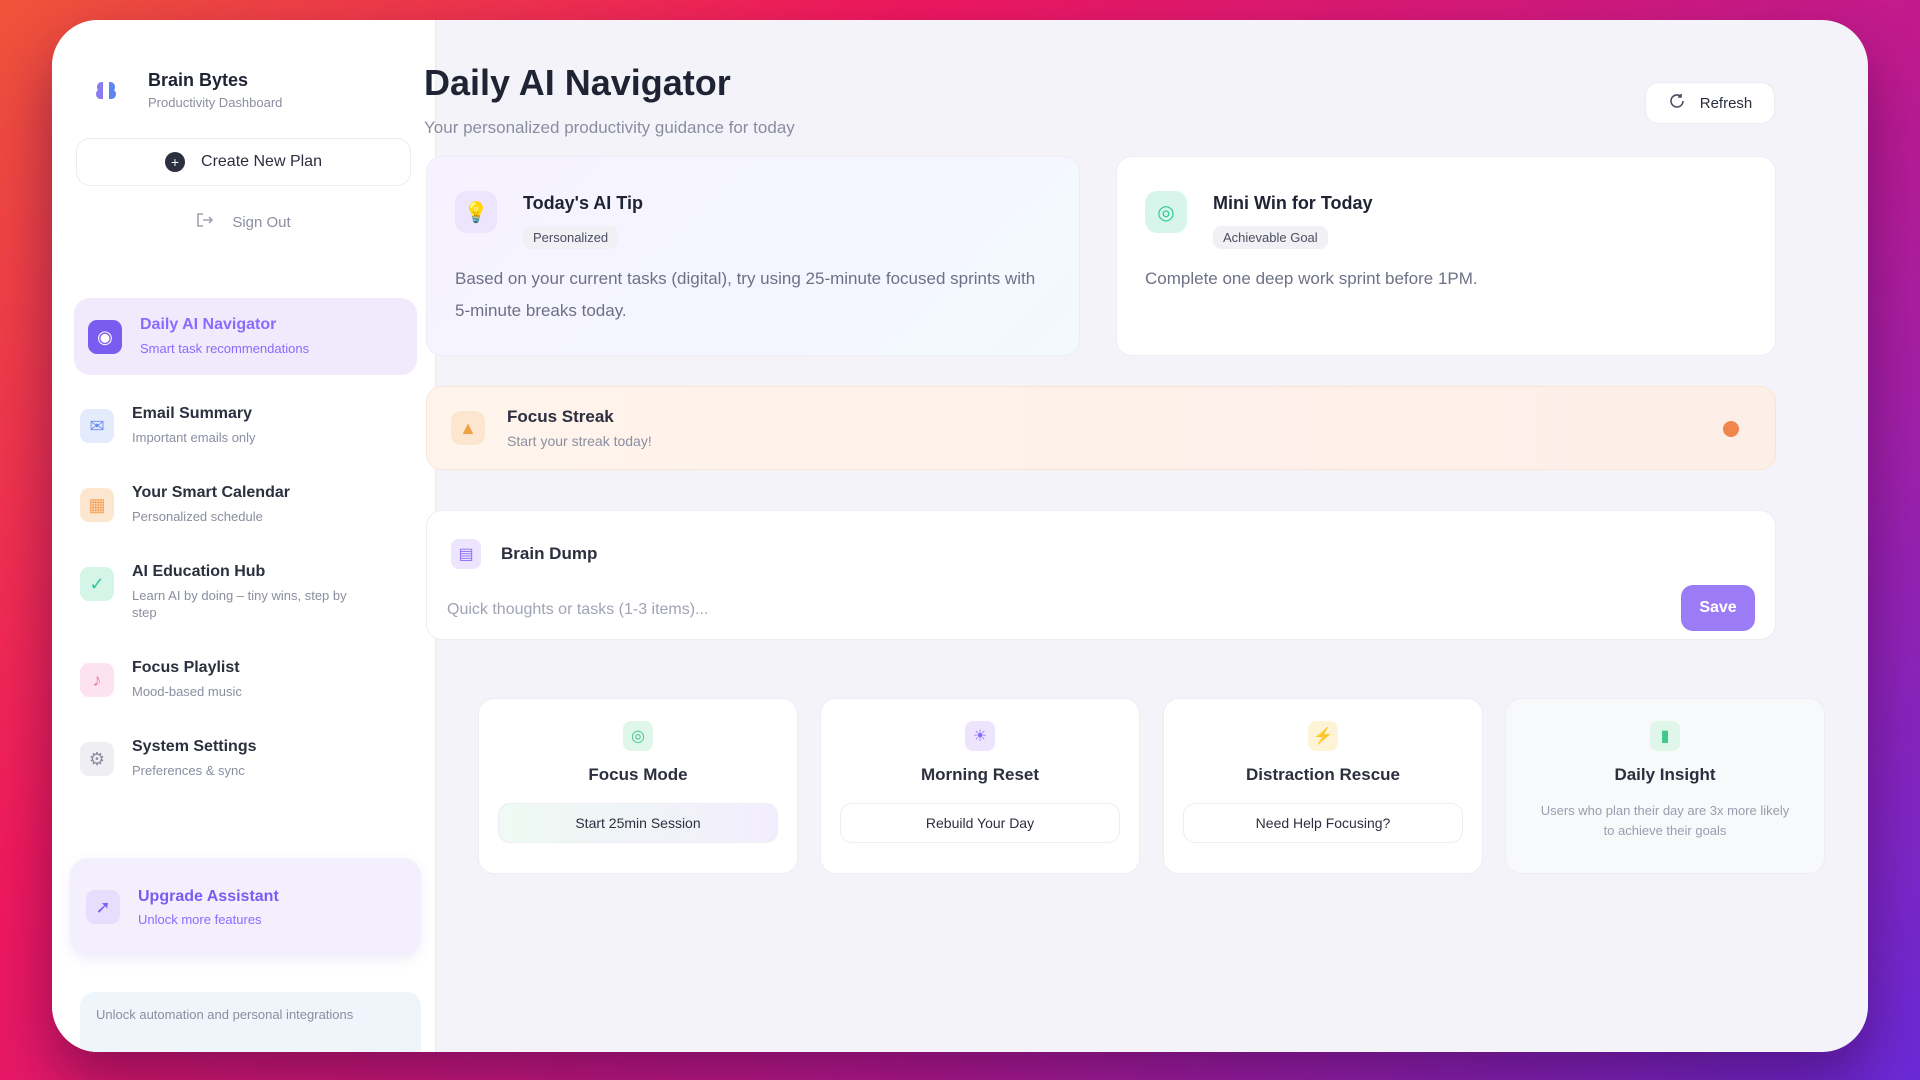  I want to click on chart-icon: ▮, so click(1665, 736).